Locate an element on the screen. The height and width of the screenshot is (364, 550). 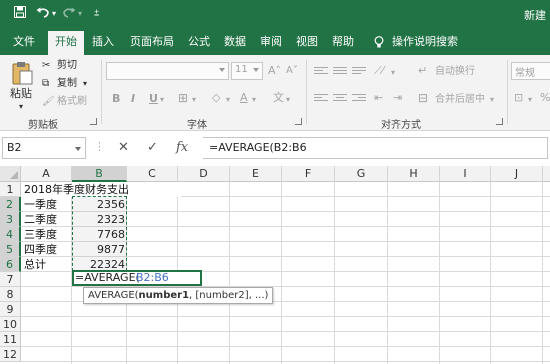
lightbulb-icon is located at coordinates (379, 42).